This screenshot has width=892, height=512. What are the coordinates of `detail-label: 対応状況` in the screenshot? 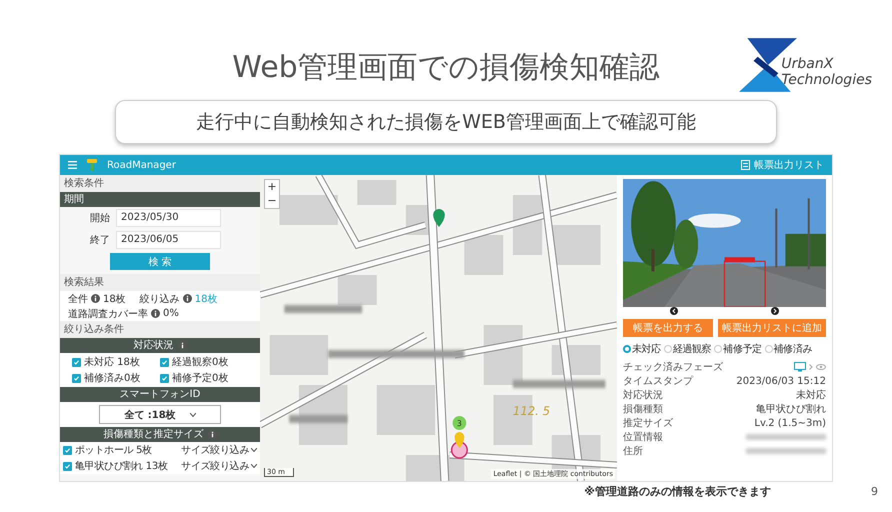 It's located at (643, 395).